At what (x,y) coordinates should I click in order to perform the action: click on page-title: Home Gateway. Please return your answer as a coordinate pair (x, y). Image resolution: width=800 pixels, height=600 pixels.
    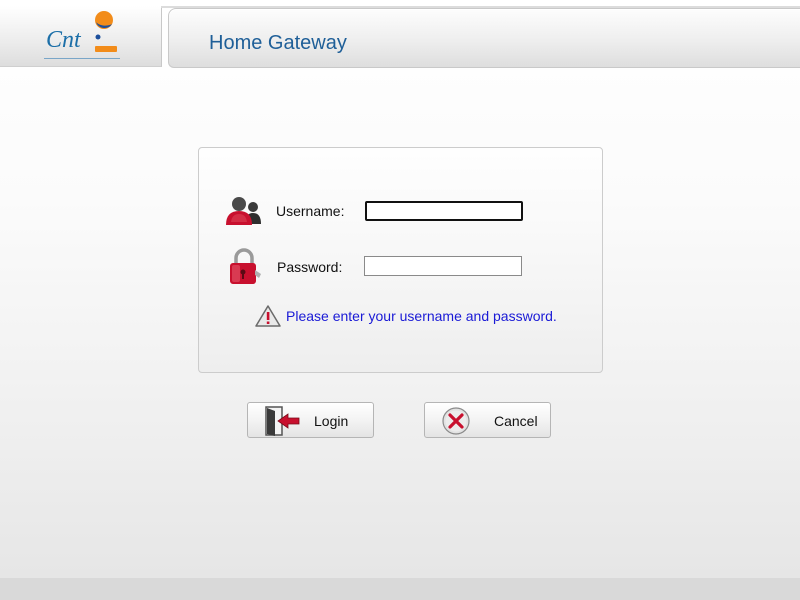
    Looking at the image, I should click on (278, 43).